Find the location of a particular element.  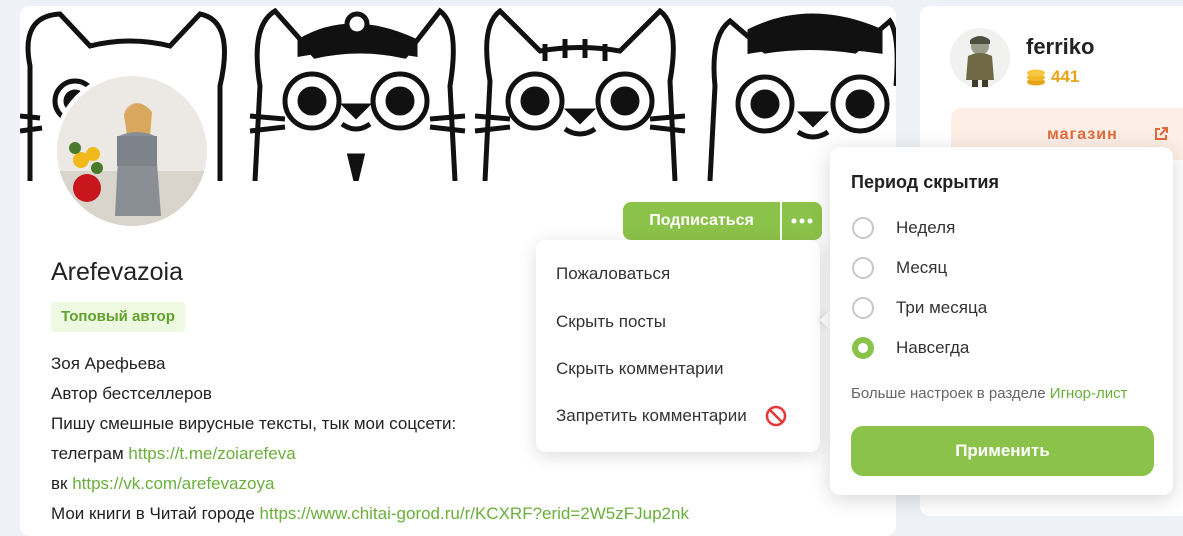

radio-option-month: Месяц is located at coordinates (899, 268).